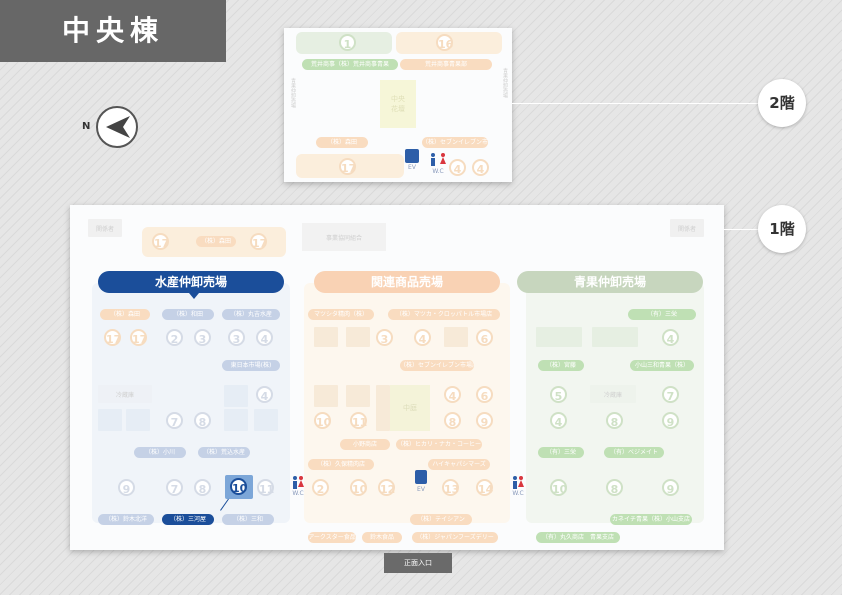 The width and height of the screenshot is (842, 595). I want to click on shop-label: （有）ベジメイト, so click(634, 452).